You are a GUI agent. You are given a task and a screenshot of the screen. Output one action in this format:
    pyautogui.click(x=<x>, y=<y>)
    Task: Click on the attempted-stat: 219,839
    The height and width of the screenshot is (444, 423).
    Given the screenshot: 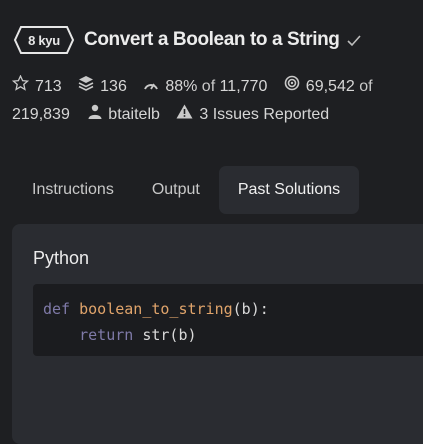 What is the action you would take?
    pyautogui.click(x=41, y=115)
    